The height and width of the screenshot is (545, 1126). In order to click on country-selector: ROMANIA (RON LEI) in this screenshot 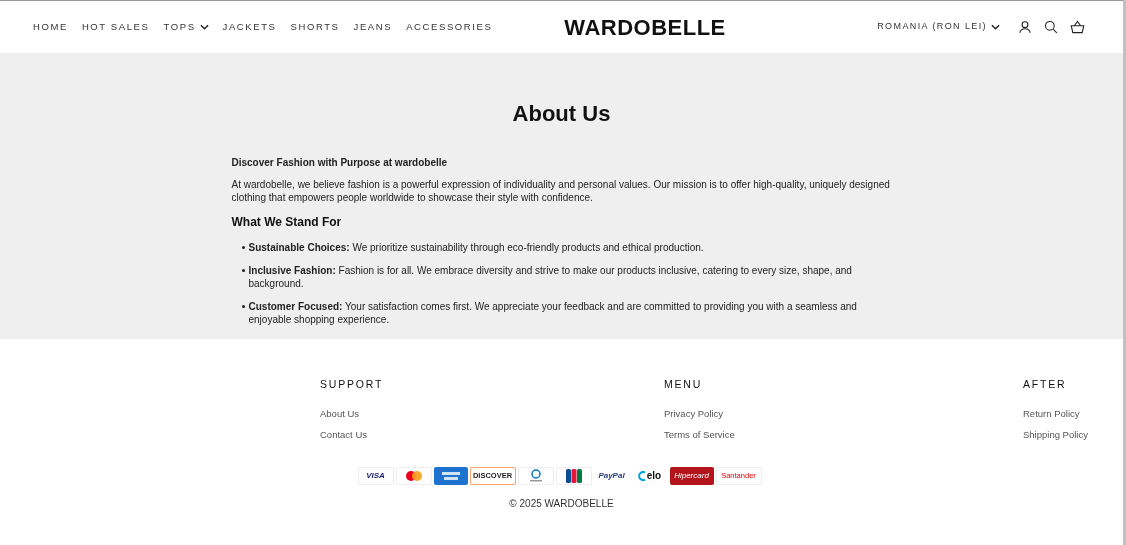, I will do `click(938, 27)`.